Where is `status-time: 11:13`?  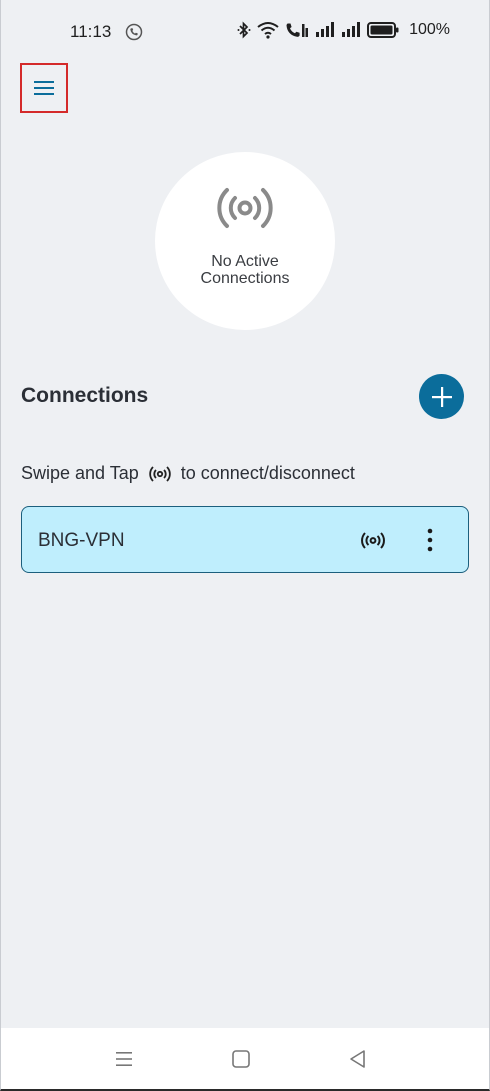 status-time: 11:13 is located at coordinates (91, 31).